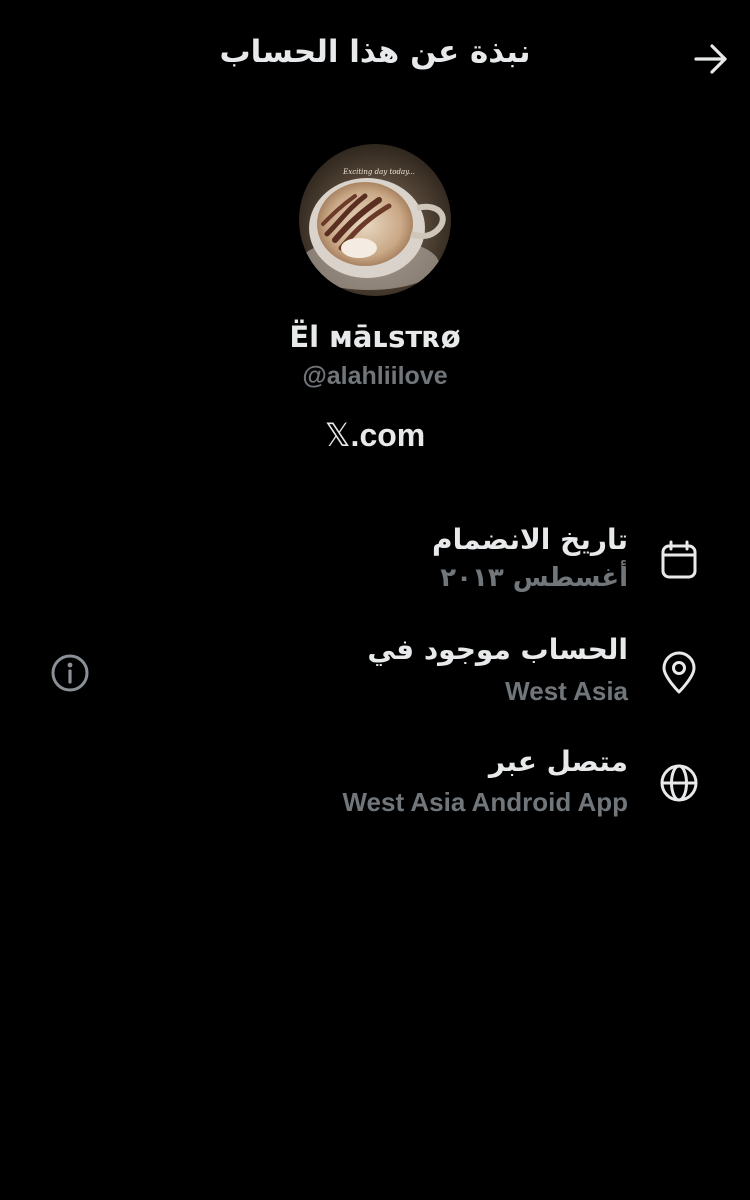 This screenshot has height=1200, width=750. Describe the element at coordinates (388, 435) in the screenshot. I see `site-domain: .com` at that location.